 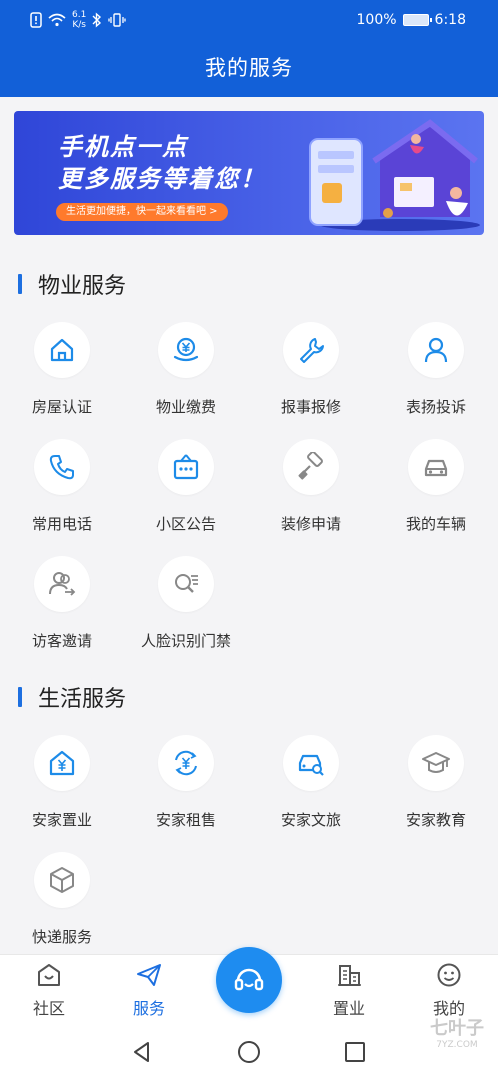 What do you see at coordinates (142, 212) in the screenshot?
I see `banner-cta: 生活更加便捷，快一起来看看吧 >` at bounding box center [142, 212].